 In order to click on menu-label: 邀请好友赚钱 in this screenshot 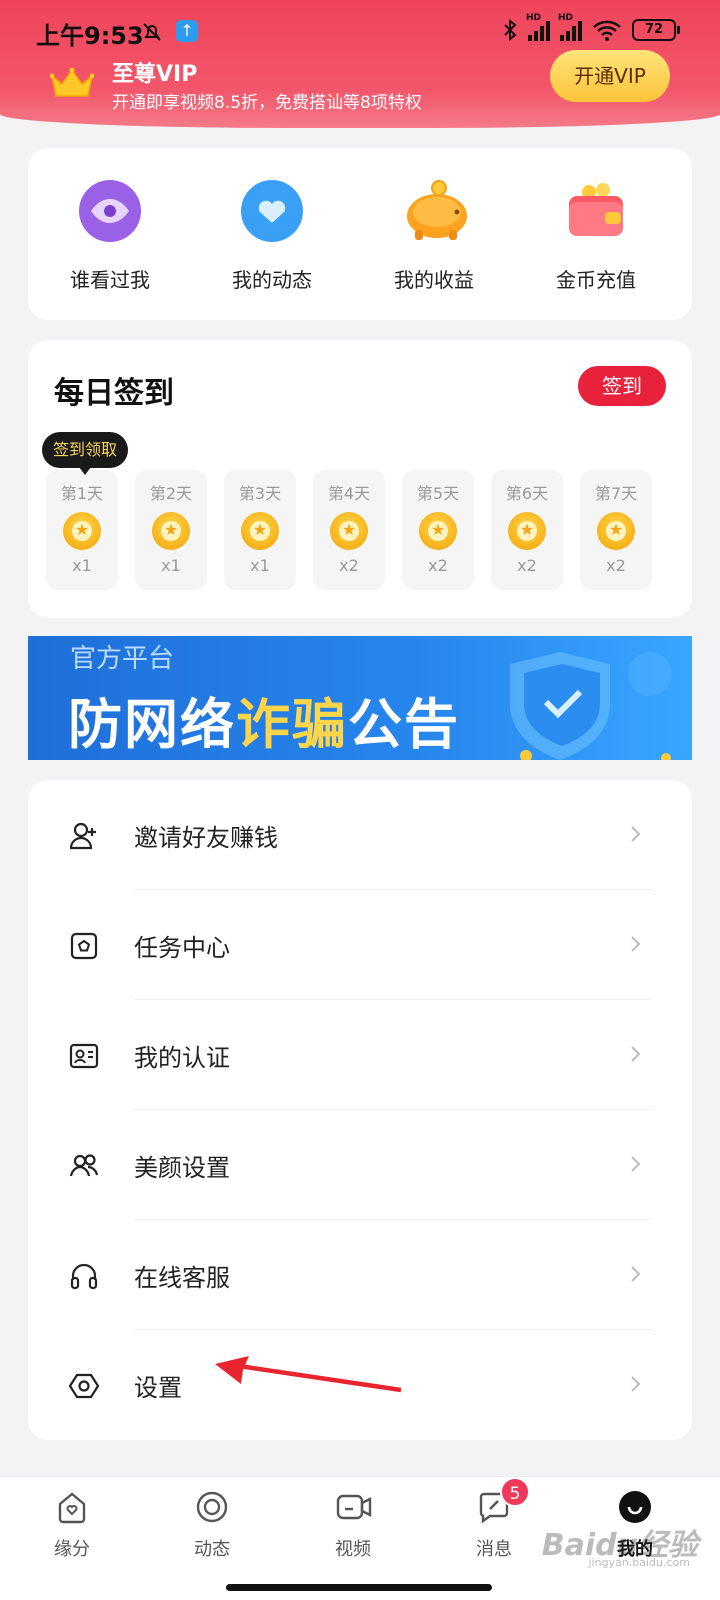, I will do `click(206, 838)`.